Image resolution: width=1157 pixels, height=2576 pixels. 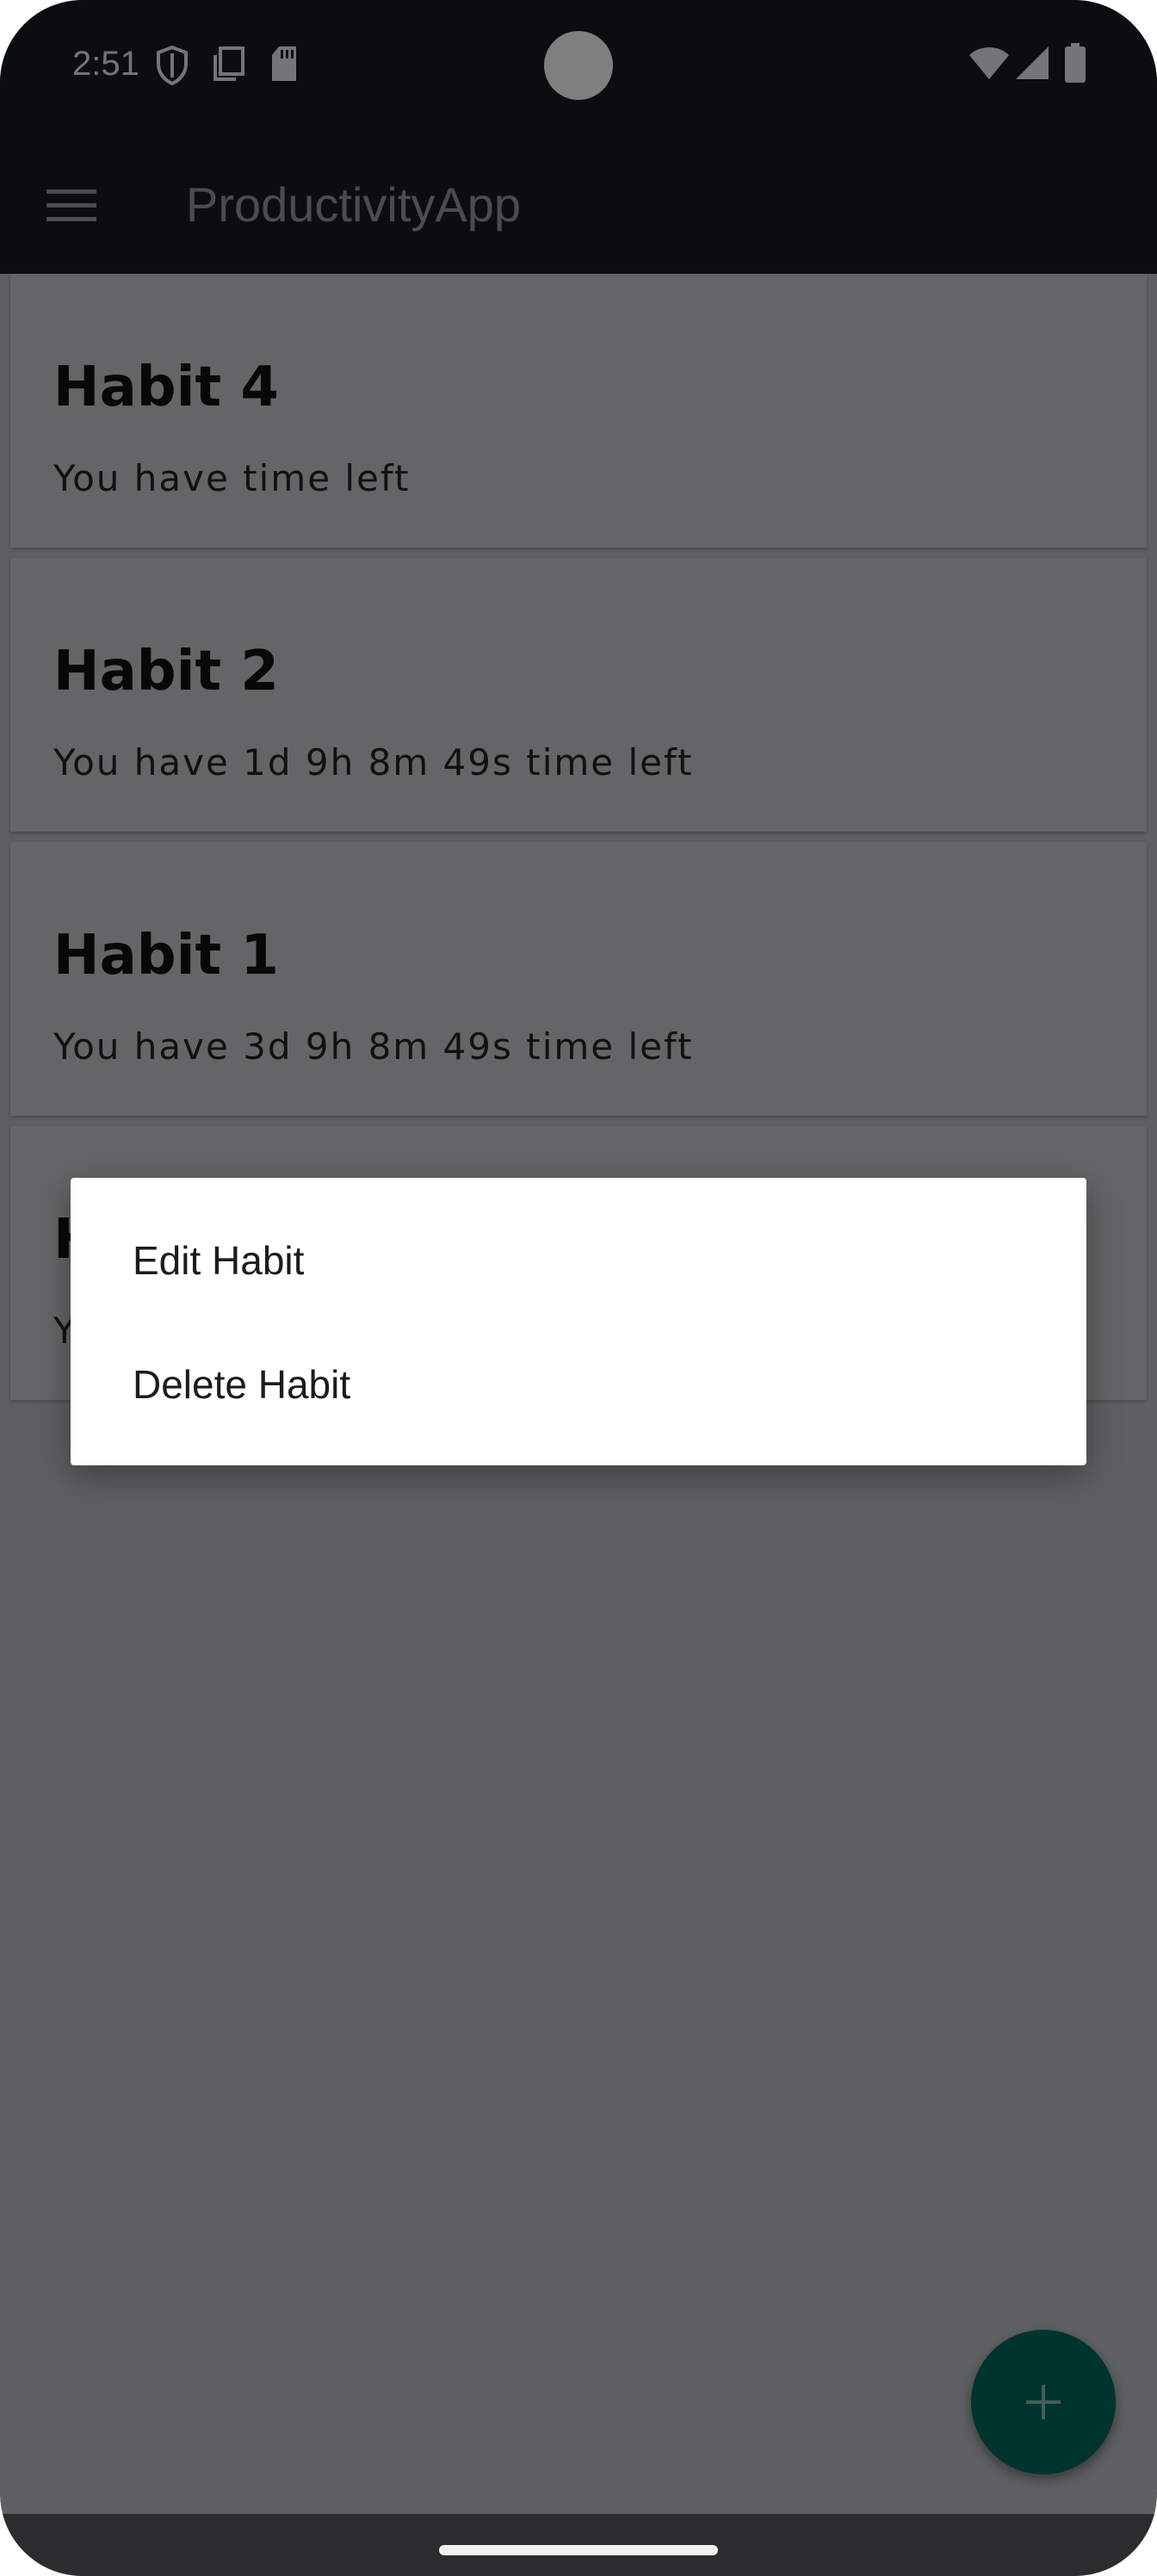 What do you see at coordinates (219, 1261) in the screenshot?
I see `edit-habit-label: Edit Habit` at bounding box center [219, 1261].